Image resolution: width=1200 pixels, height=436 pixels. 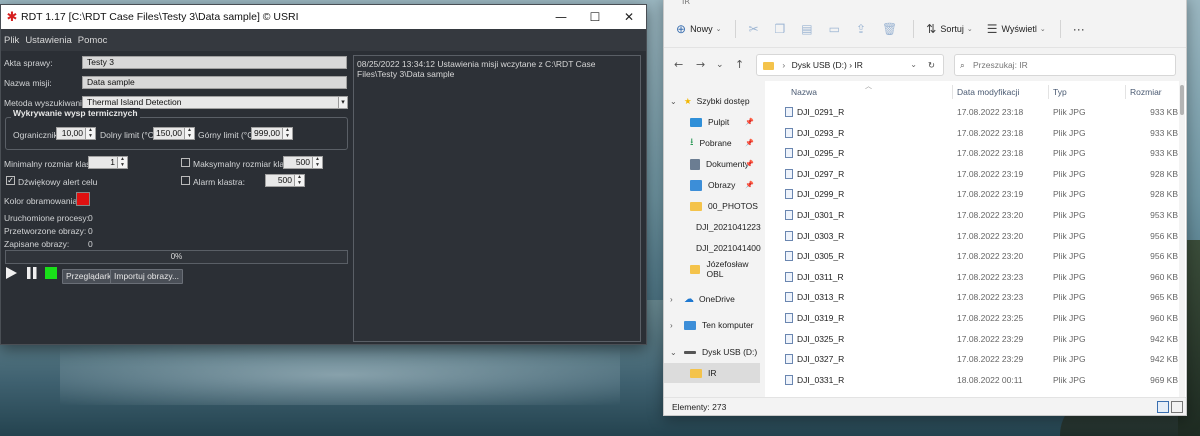 What do you see at coordinates (185, 180) in the screenshot?
I see `cluster-alarm-checkbox` at bounding box center [185, 180].